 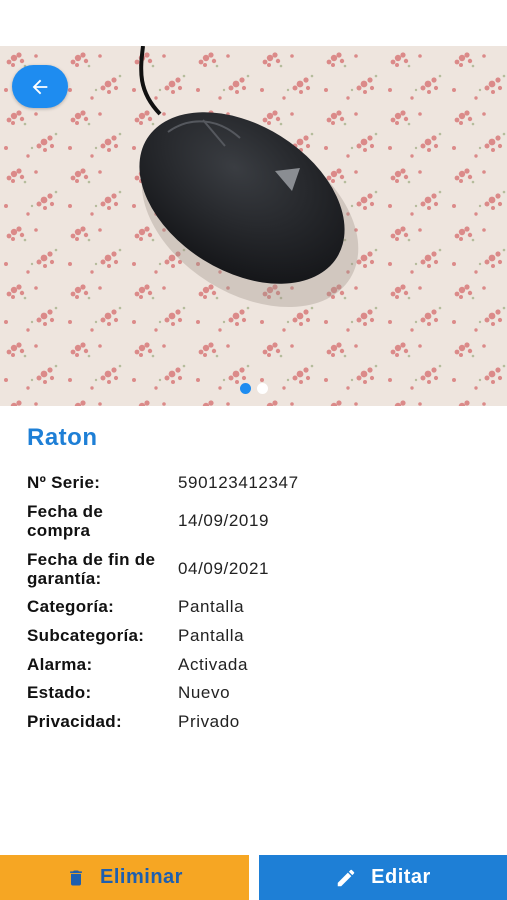 I want to click on detail-value: Activada, so click(x=213, y=664).